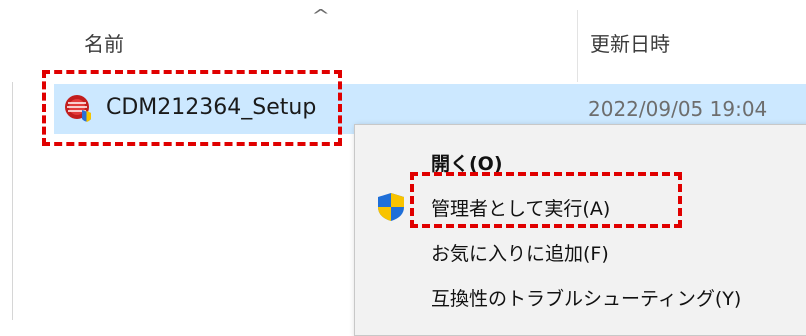 This screenshot has width=806, height=336. What do you see at coordinates (678, 109) in the screenshot?
I see `file-modified-date: 2022/09/05 19:04` at bounding box center [678, 109].